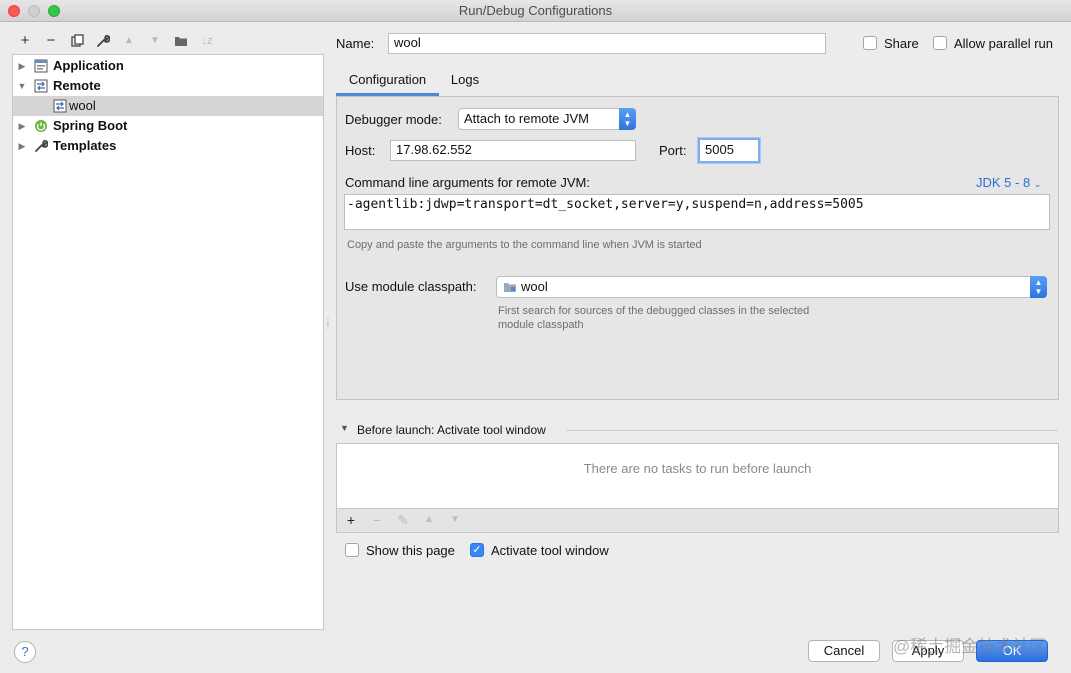  Describe the element at coordinates (541, 325) in the screenshot. I see `module-hint-line-2: module classpath` at that location.